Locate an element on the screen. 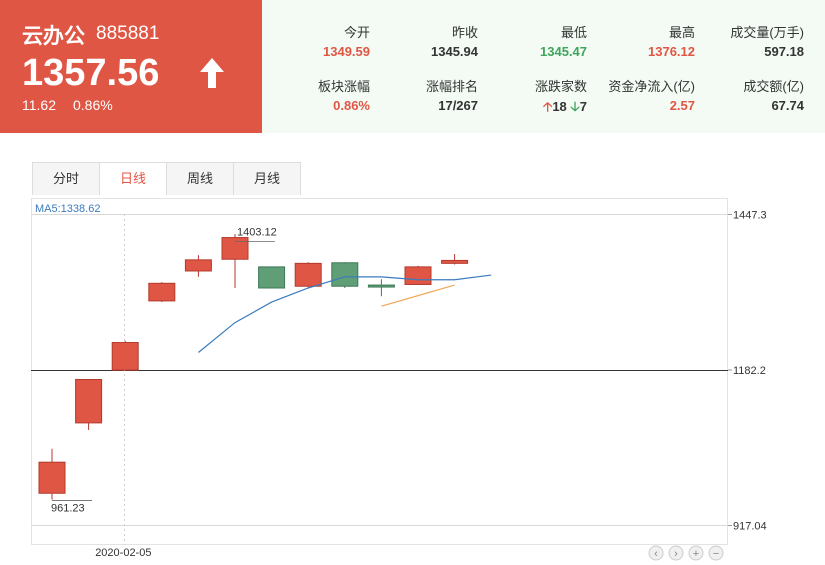 This screenshot has height=565, width=825. stat-label-turnover: 成交额(亿) is located at coordinates (773, 86).